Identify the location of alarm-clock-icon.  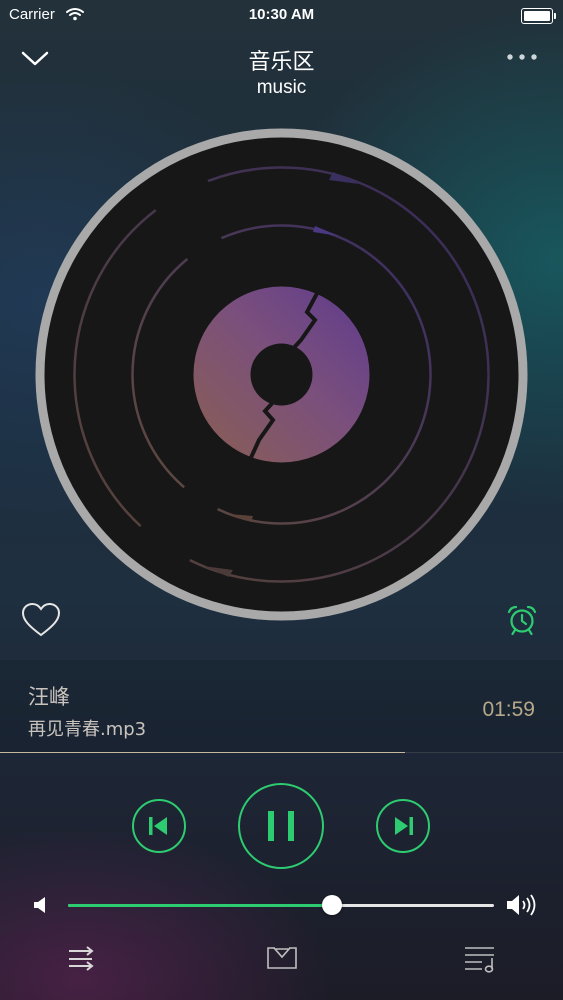
(522, 620).